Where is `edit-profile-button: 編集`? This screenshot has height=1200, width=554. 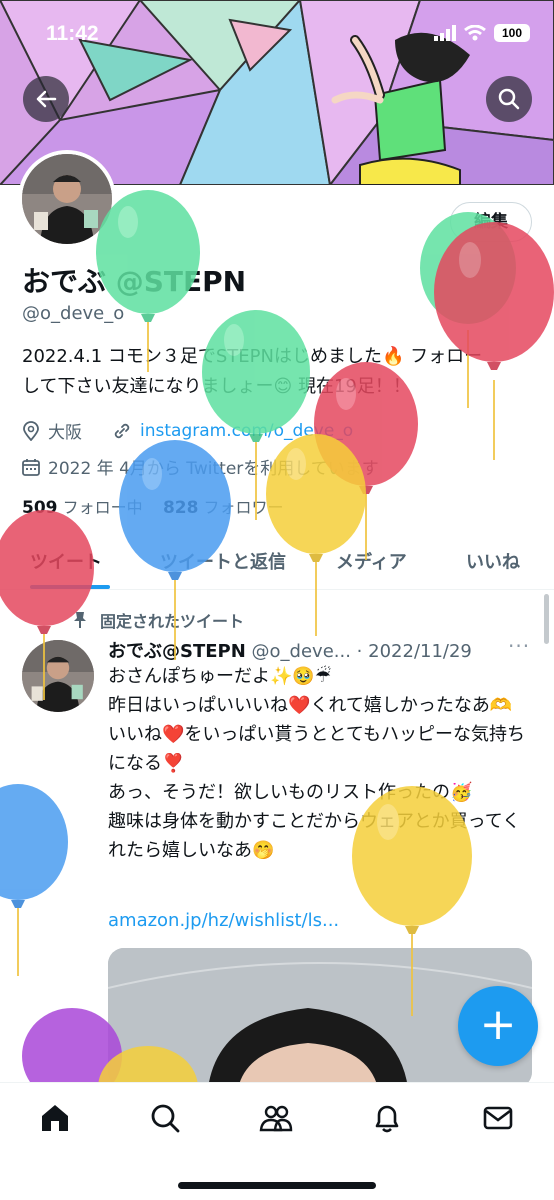
edit-profile-button: 編集 is located at coordinates (491, 222).